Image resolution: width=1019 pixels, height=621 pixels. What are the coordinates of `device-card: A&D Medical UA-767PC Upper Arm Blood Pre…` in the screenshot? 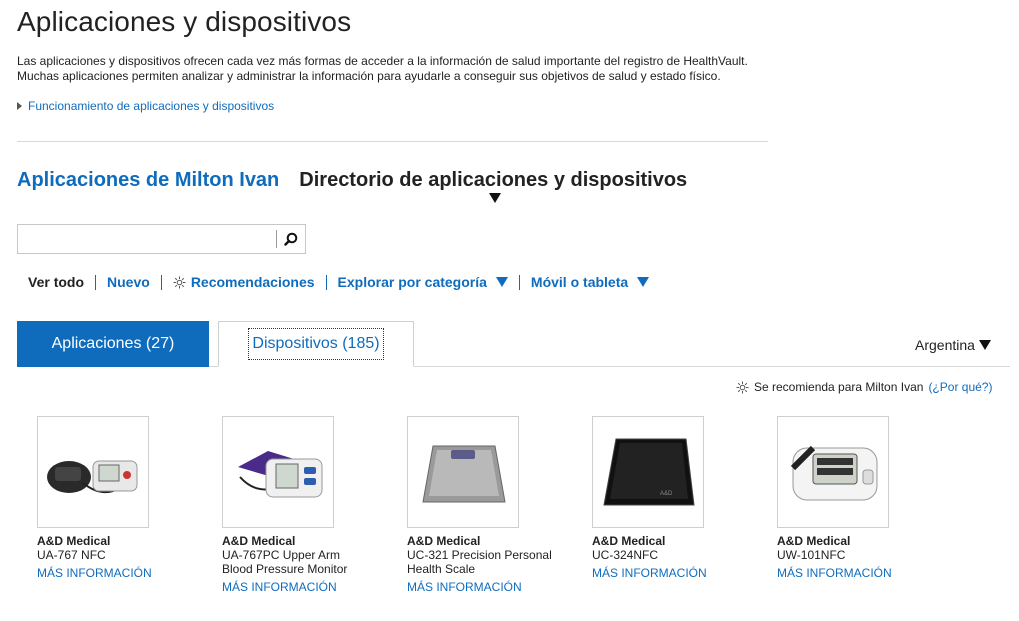 It's located at (314, 506).